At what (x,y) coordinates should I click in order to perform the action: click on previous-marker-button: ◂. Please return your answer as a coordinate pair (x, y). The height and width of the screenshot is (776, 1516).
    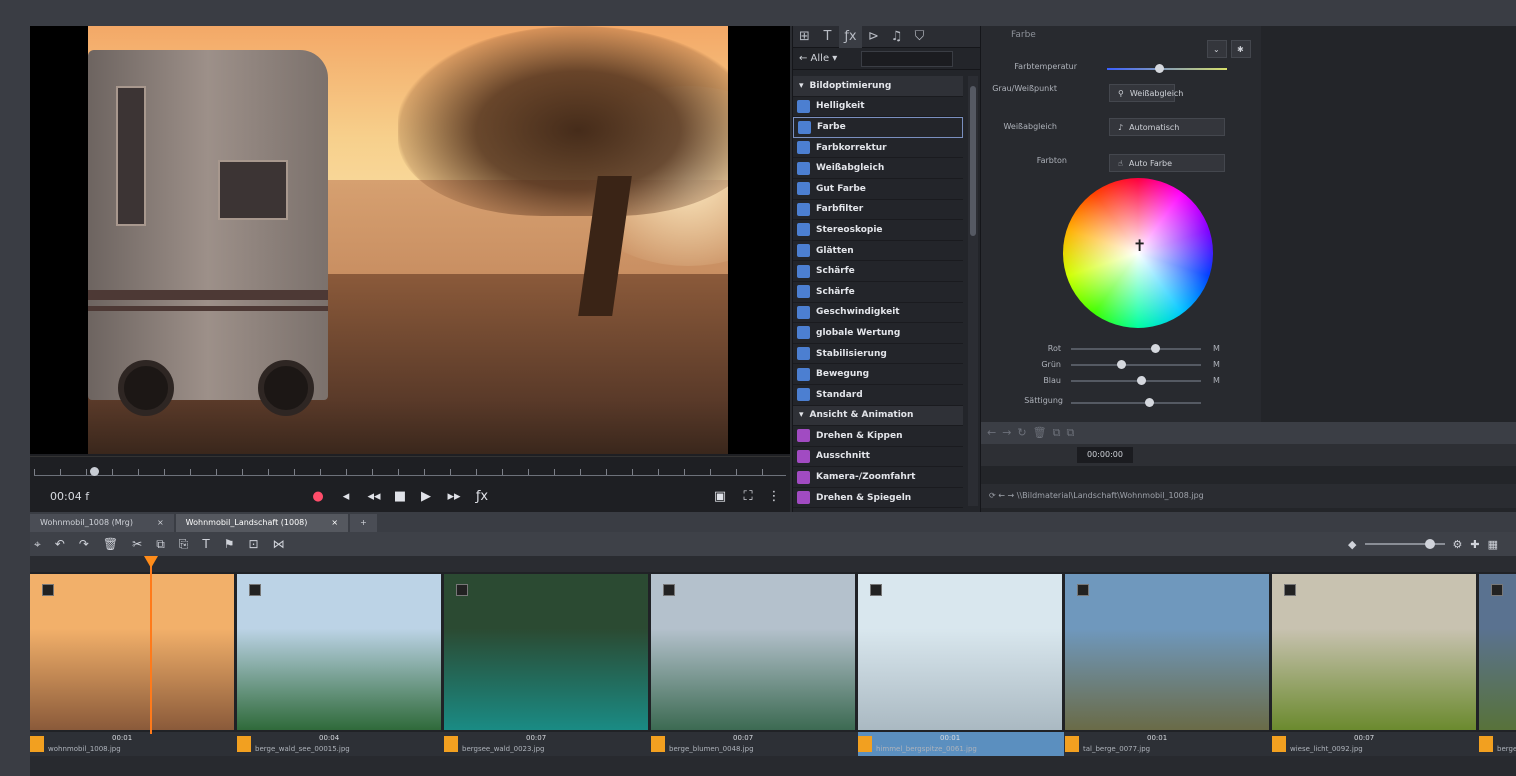
    Looking at the image, I should click on (346, 497).